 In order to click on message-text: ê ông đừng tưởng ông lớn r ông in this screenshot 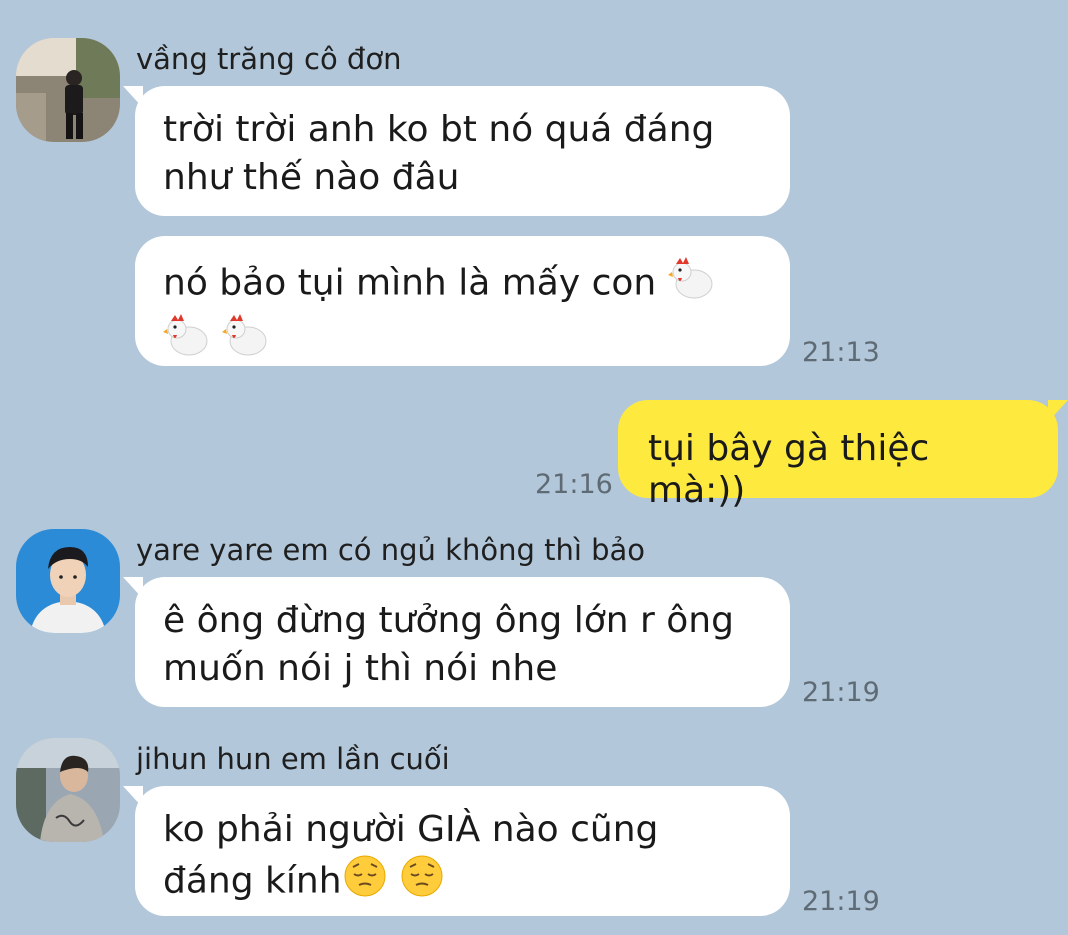, I will do `click(448, 620)`.